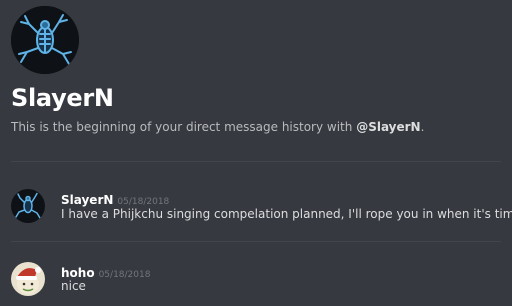  What do you see at coordinates (87, 200) in the screenshot?
I see `message-username: SlayerN` at bounding box center [87, 200].